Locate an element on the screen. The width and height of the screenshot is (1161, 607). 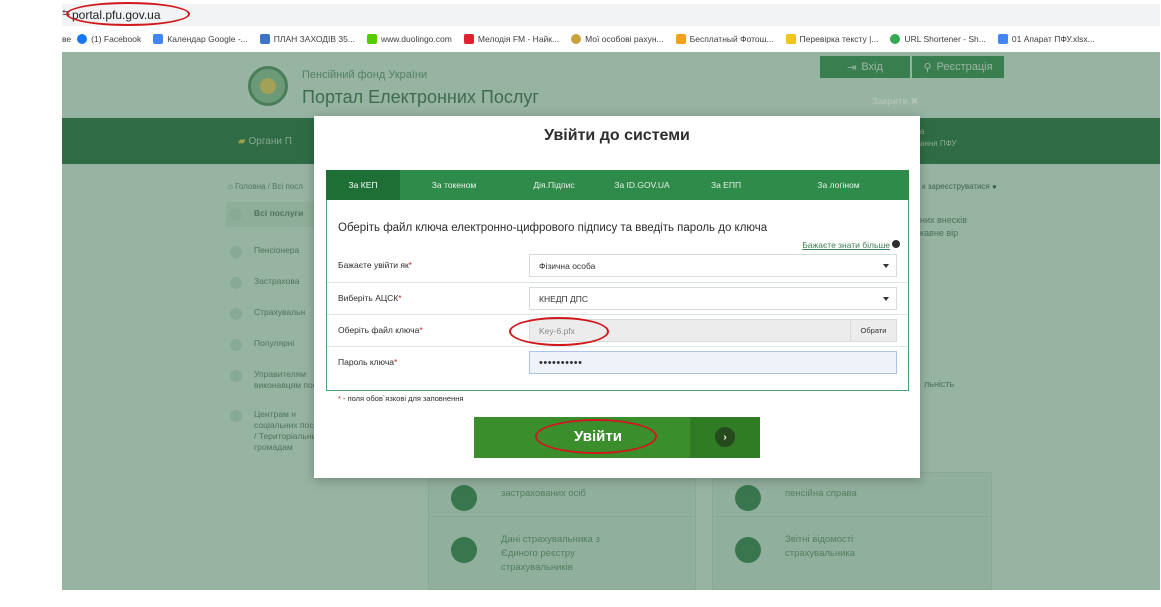
bookmark-overflow: ве is located at coordinates (67, 39).